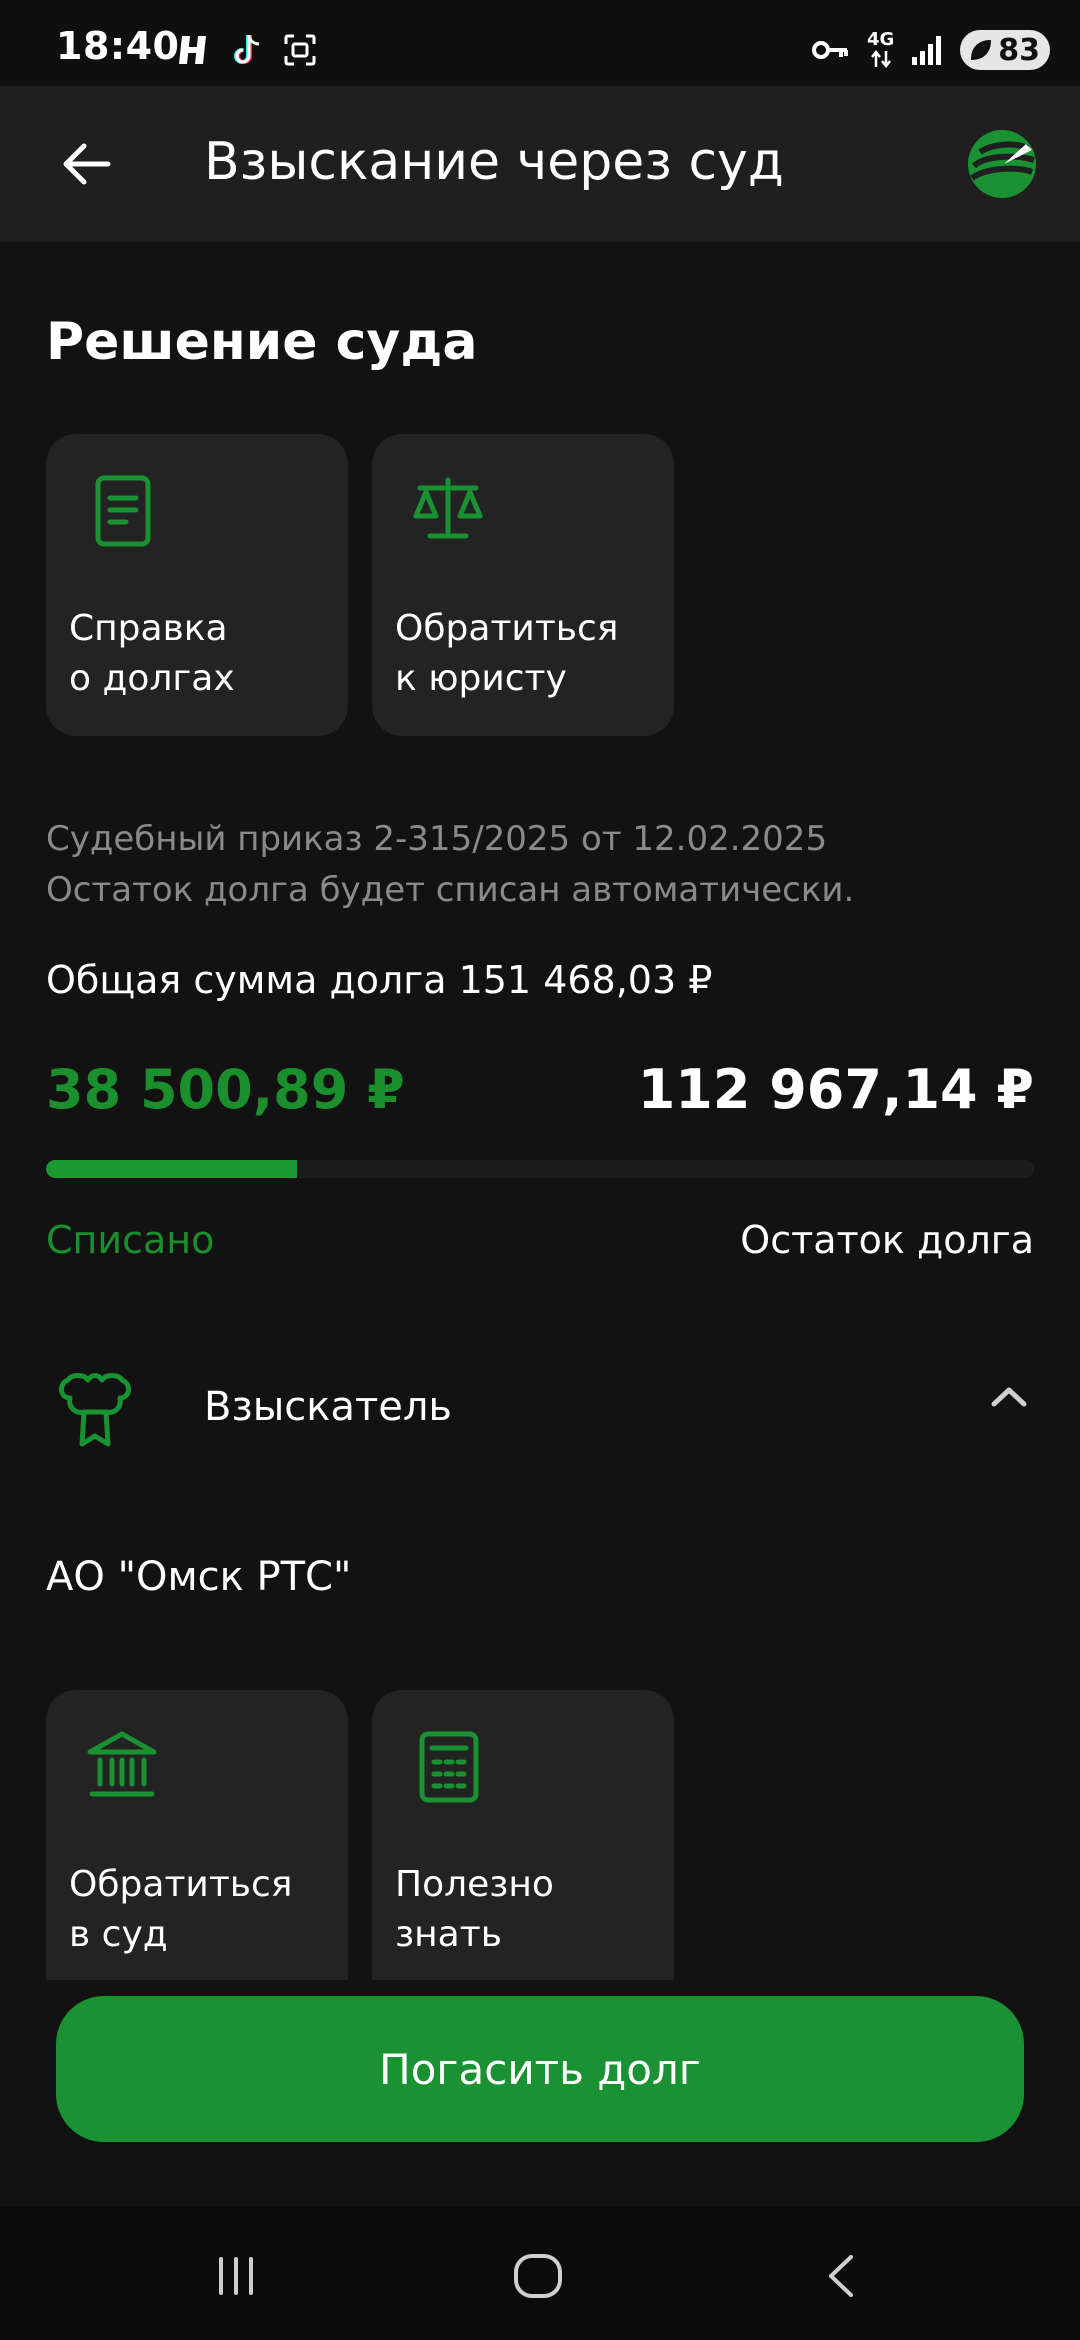 The image size is (1080, 2340). What do you see at coordinates (118, 46) in the screenshot?
I see `status-time: 18:40` at bounding box center [118, 46].